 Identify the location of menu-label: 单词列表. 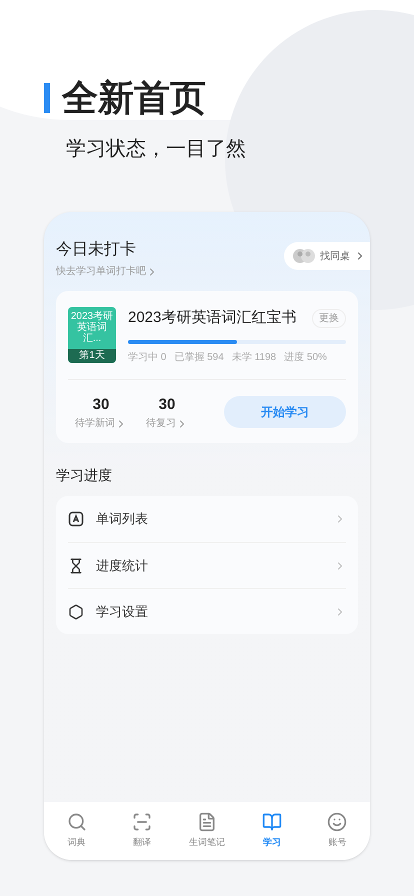
(122, 519).